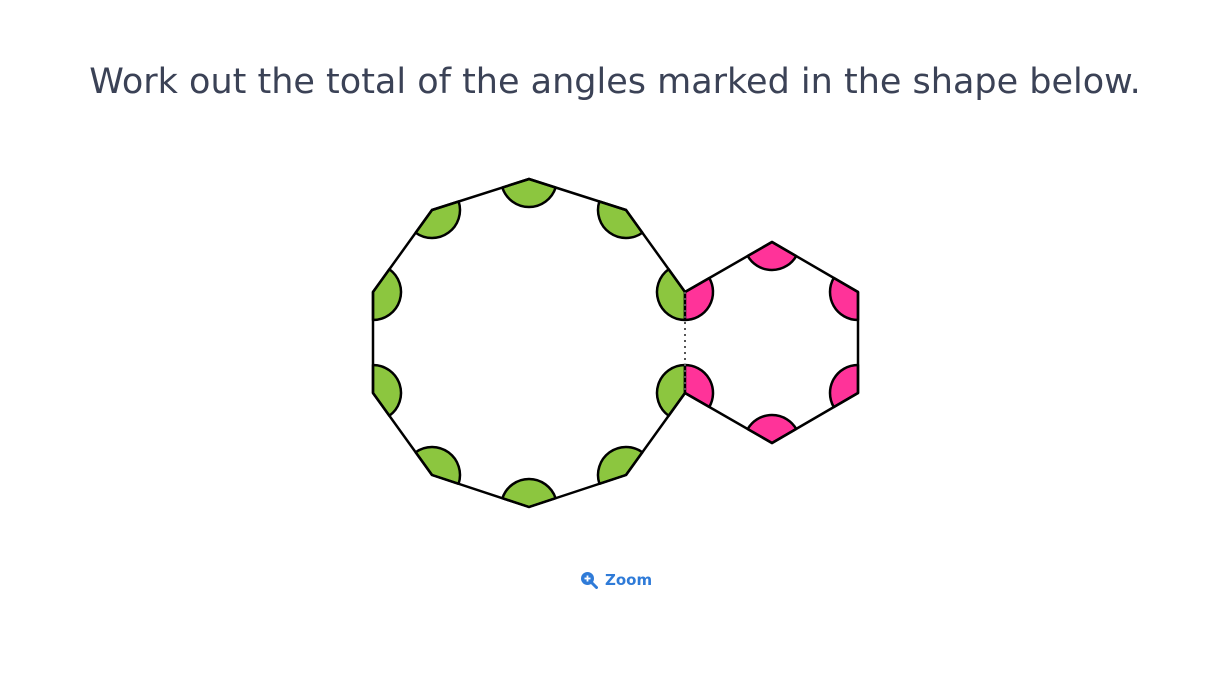 The image size is (1230, 673). What do you see at coordinates (589, 580) in the screenshot?
I see `zoom-in-icon` at bounding box center [589, 580].